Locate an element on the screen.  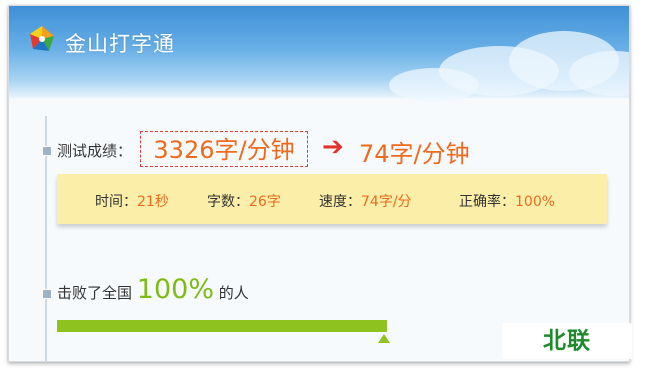
ranking-suffix: 的人 is located at coordinates (233, 293).